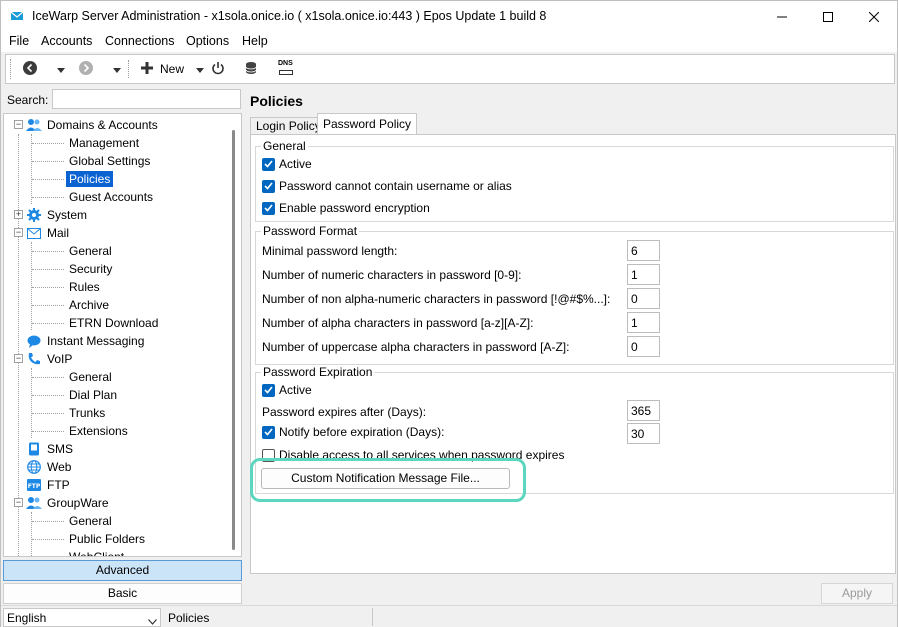  Describe the element at coordinates (66, 41) in the screenshot. I see `menu-accounts: Accounts` at that location.